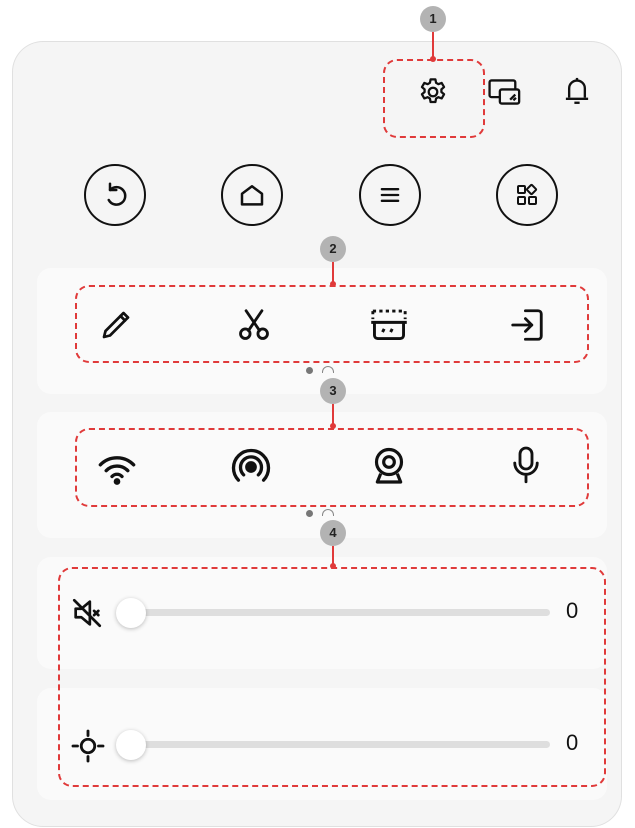 Image resolution: width=635 pixels, height=828 pixels. Describe the element at coordinates (321, 371) in the screenshot. I see `tools-pager` at that location.